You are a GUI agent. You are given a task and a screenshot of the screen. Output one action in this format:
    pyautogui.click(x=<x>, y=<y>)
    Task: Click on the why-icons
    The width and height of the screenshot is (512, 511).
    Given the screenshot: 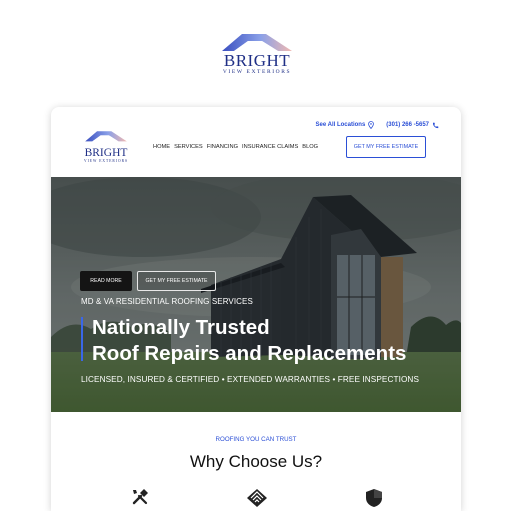 What is the action you would take?
    pyautogui.click(x=256, y=499)
    